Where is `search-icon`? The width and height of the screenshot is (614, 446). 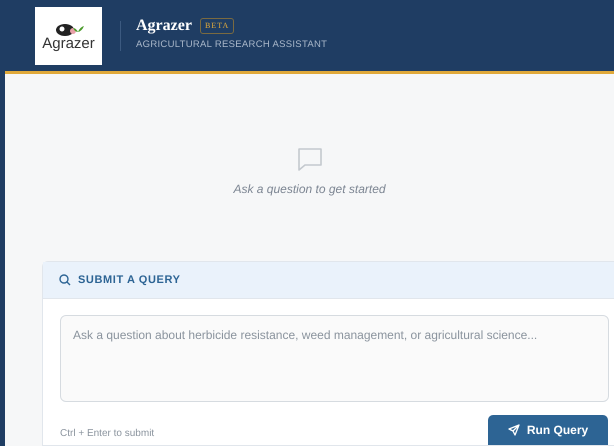
search-icon is located at coordinates (65, 280).